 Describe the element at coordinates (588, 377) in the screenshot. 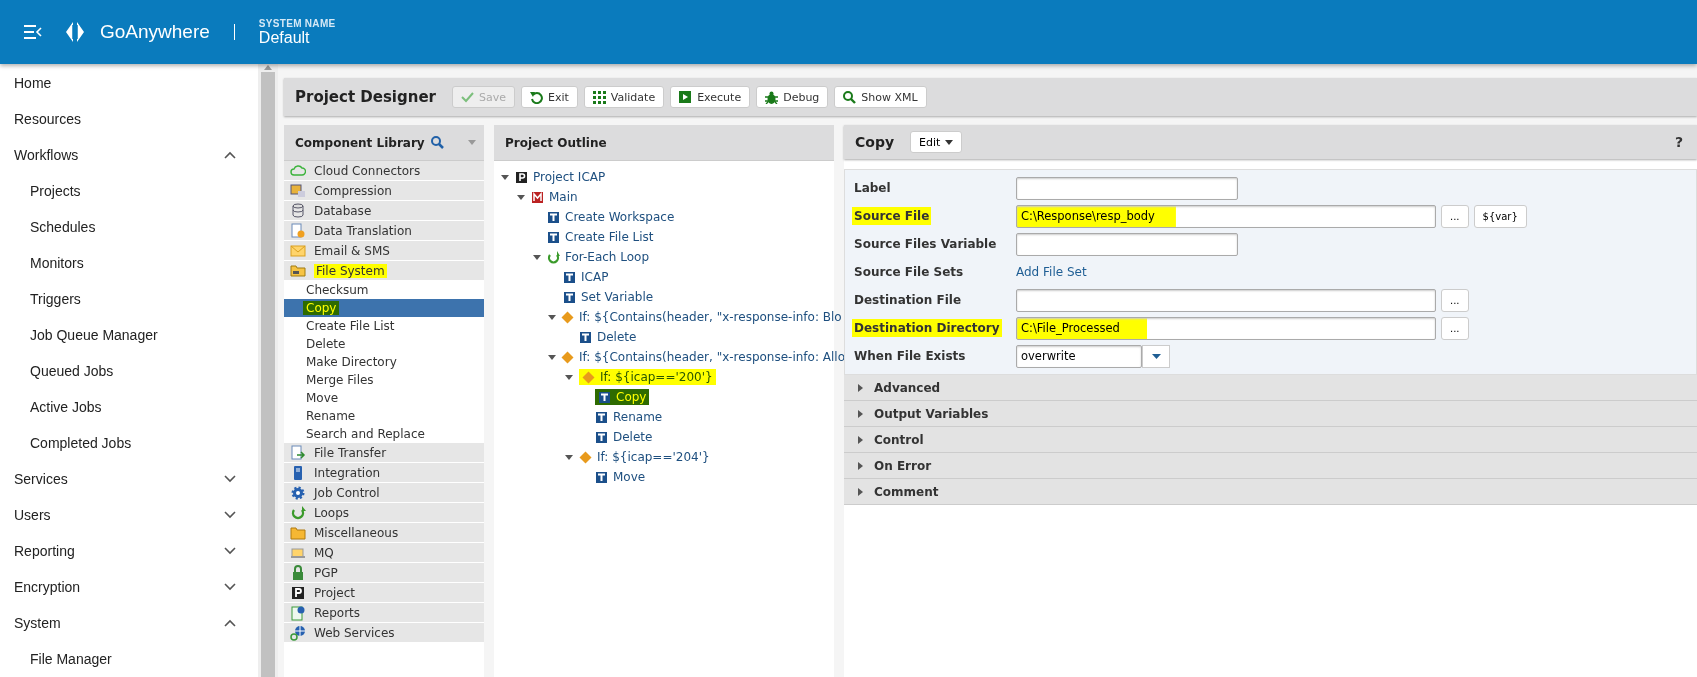

I see `diamond-icon` at that location.